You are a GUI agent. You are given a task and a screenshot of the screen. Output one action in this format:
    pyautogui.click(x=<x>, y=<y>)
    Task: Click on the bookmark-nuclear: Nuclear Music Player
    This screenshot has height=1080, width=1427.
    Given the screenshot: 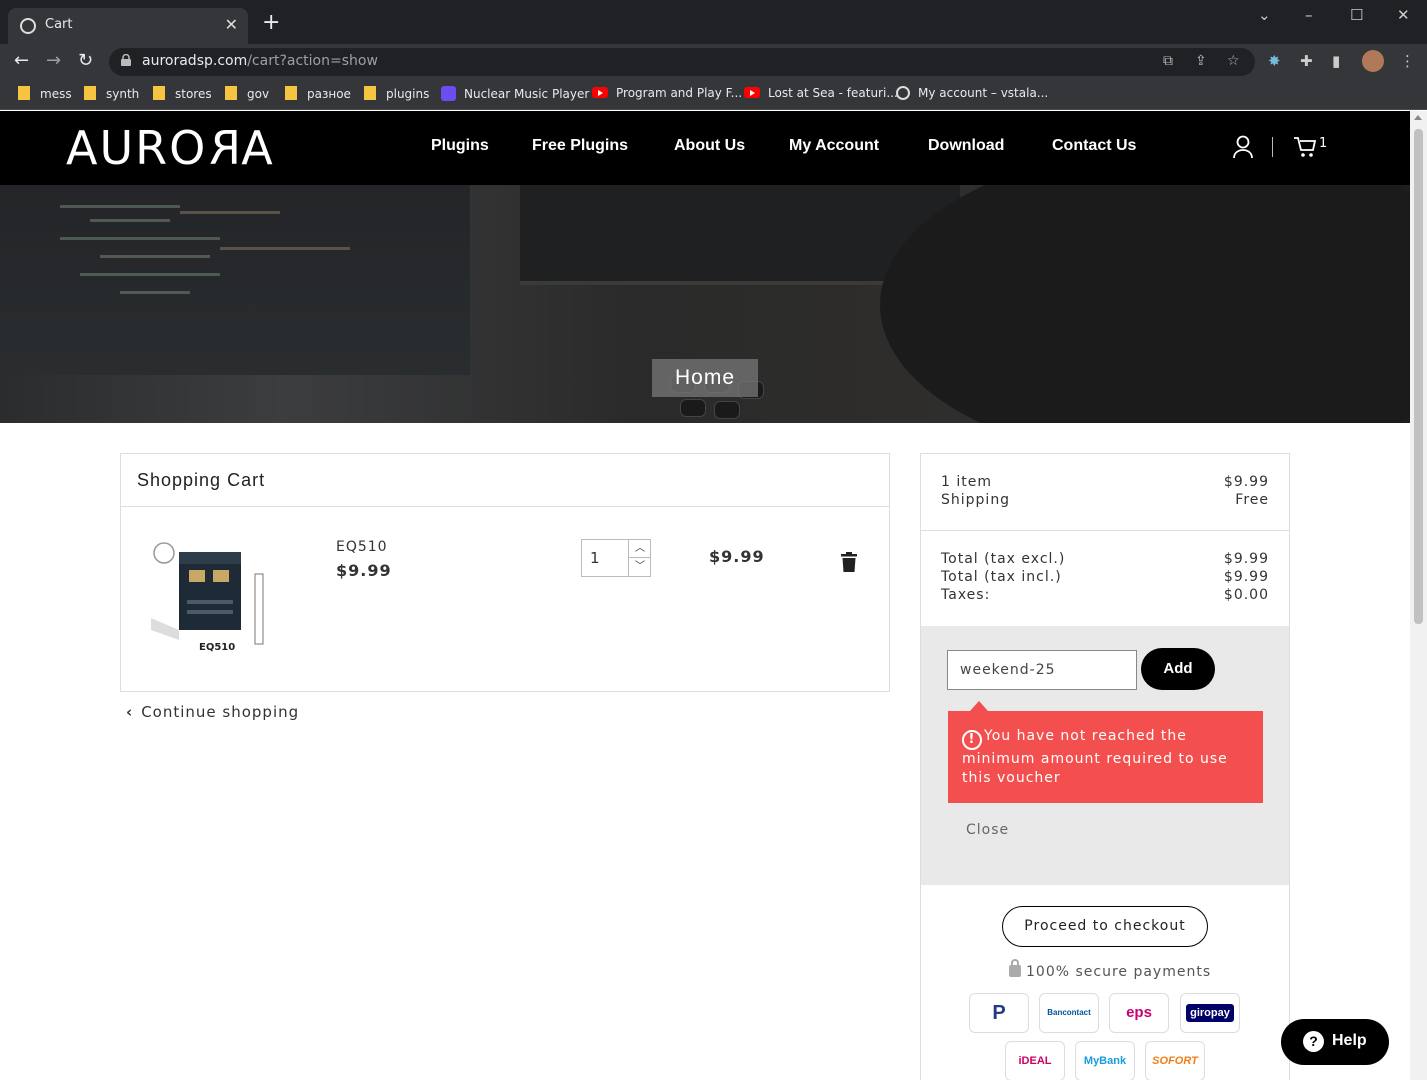 What is the action you would take?
    pyautogui.click(x=515, y=93)
    